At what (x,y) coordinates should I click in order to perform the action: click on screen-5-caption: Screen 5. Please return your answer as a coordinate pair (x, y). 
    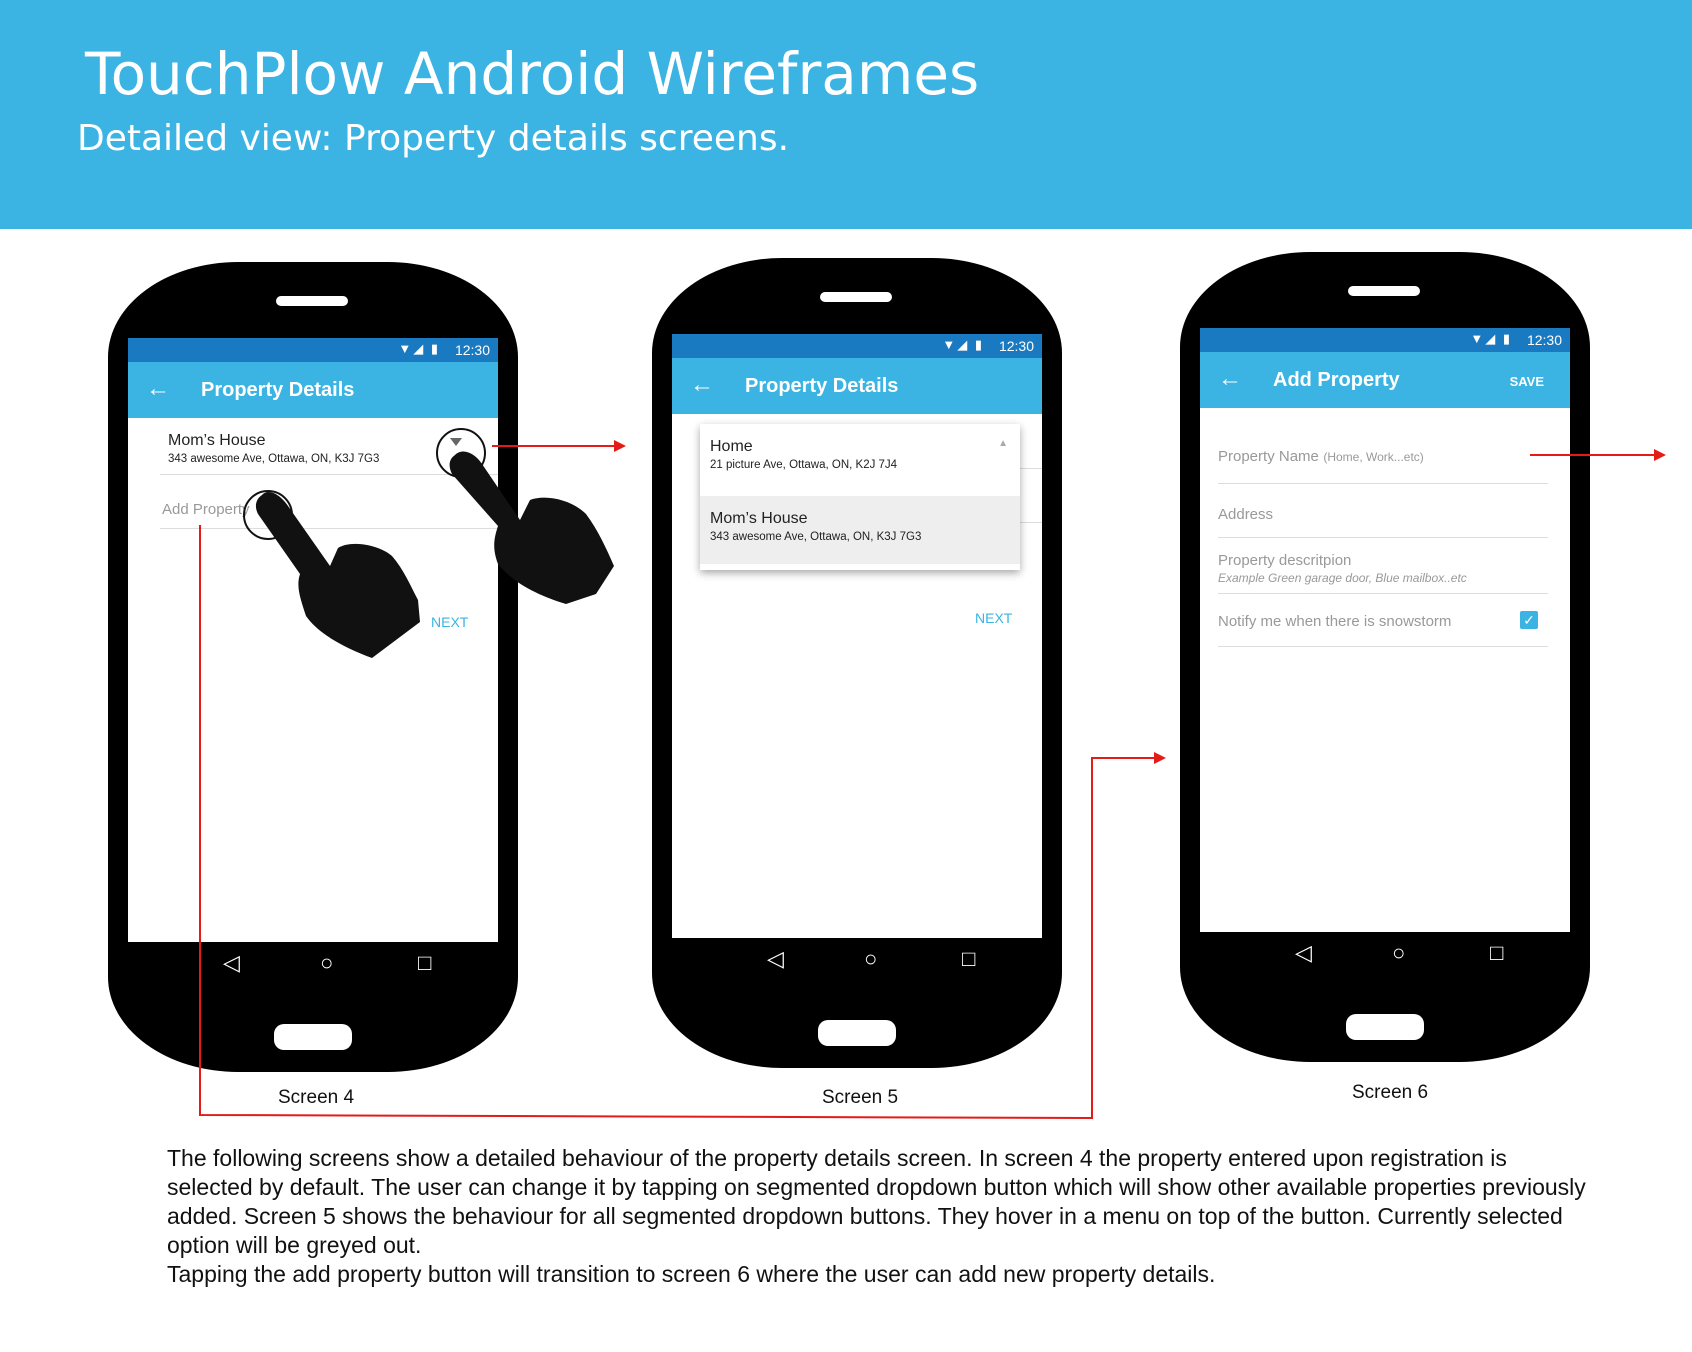
    Looking at the image, I should click on (860, 1097).